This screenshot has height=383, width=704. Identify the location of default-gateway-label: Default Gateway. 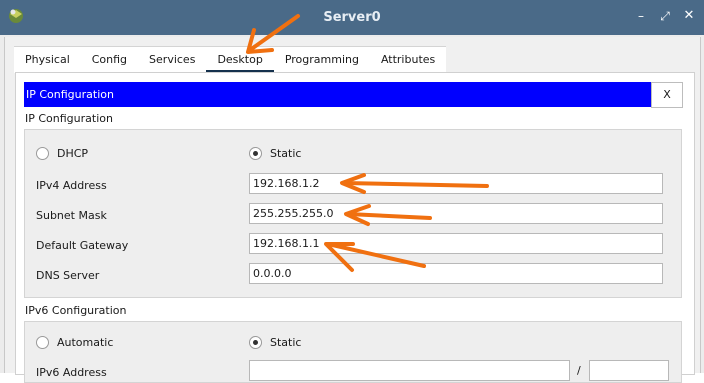
(82, 245).